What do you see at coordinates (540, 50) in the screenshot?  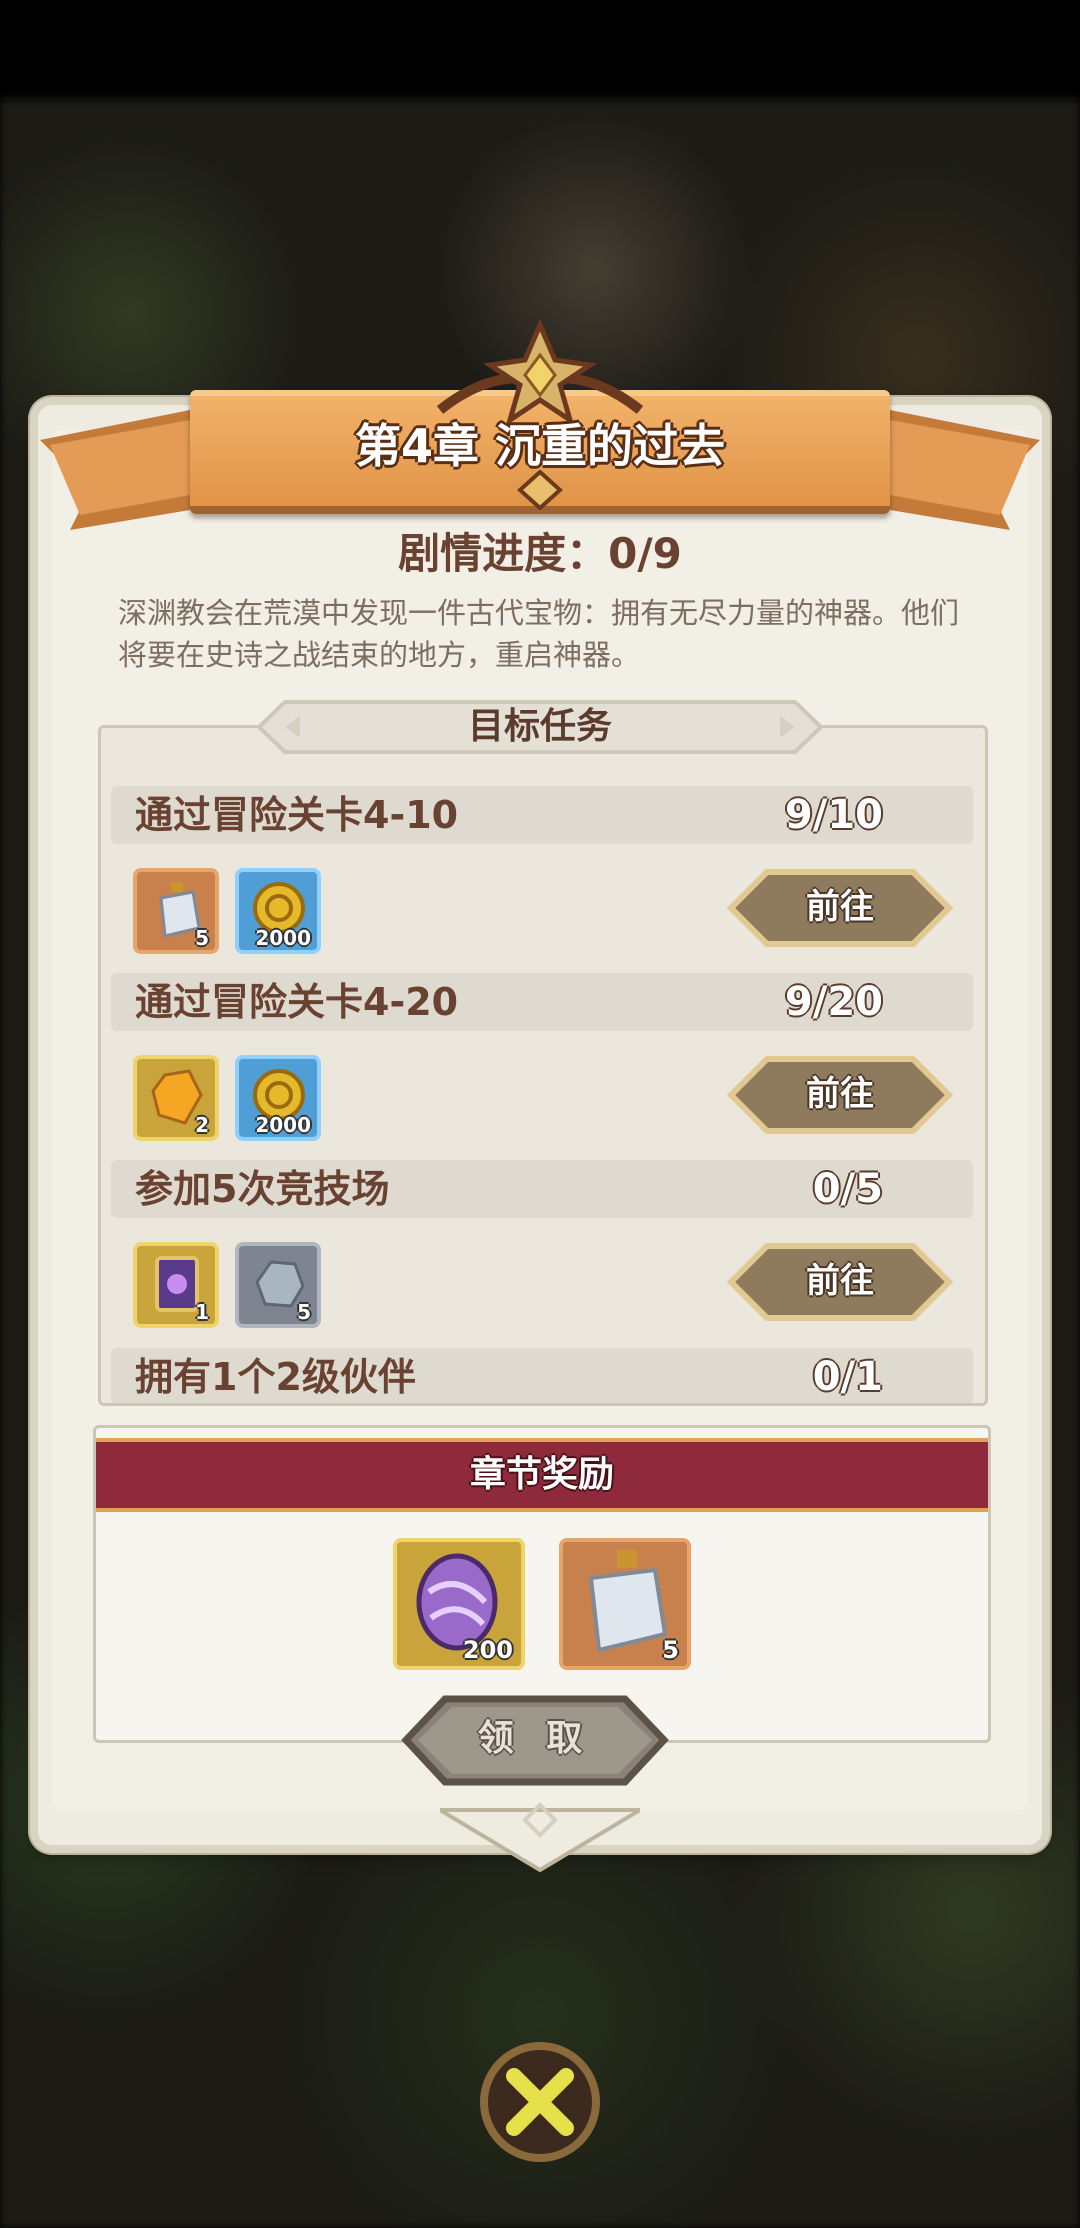 I see `status-bar` at bounding box center [540, 50].